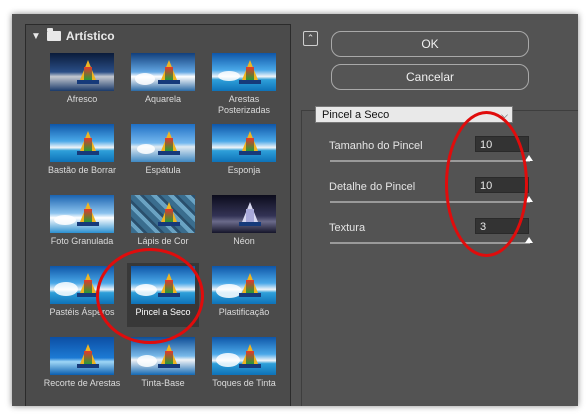 This screenshot has width=586, height=418. What do you see at coordinates (529, 199) in the screenshot?
I see `brush-detail-slider-handle` at bounding box center [529, 199].